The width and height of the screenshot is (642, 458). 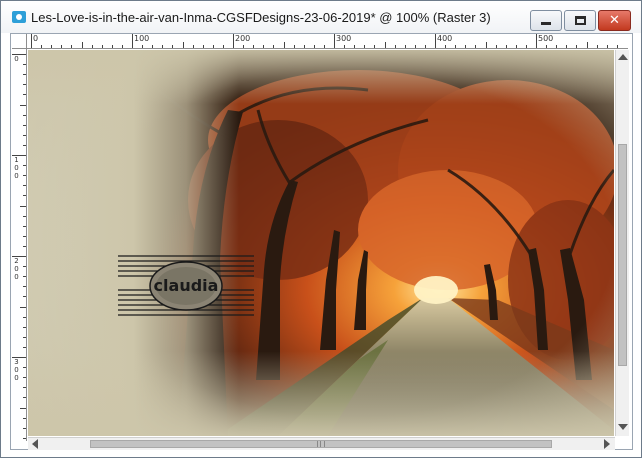 What do you see at coordinates (546, 38) in the screenshot?
I see `ruler-label: 500` at bounding box center [546, 38].